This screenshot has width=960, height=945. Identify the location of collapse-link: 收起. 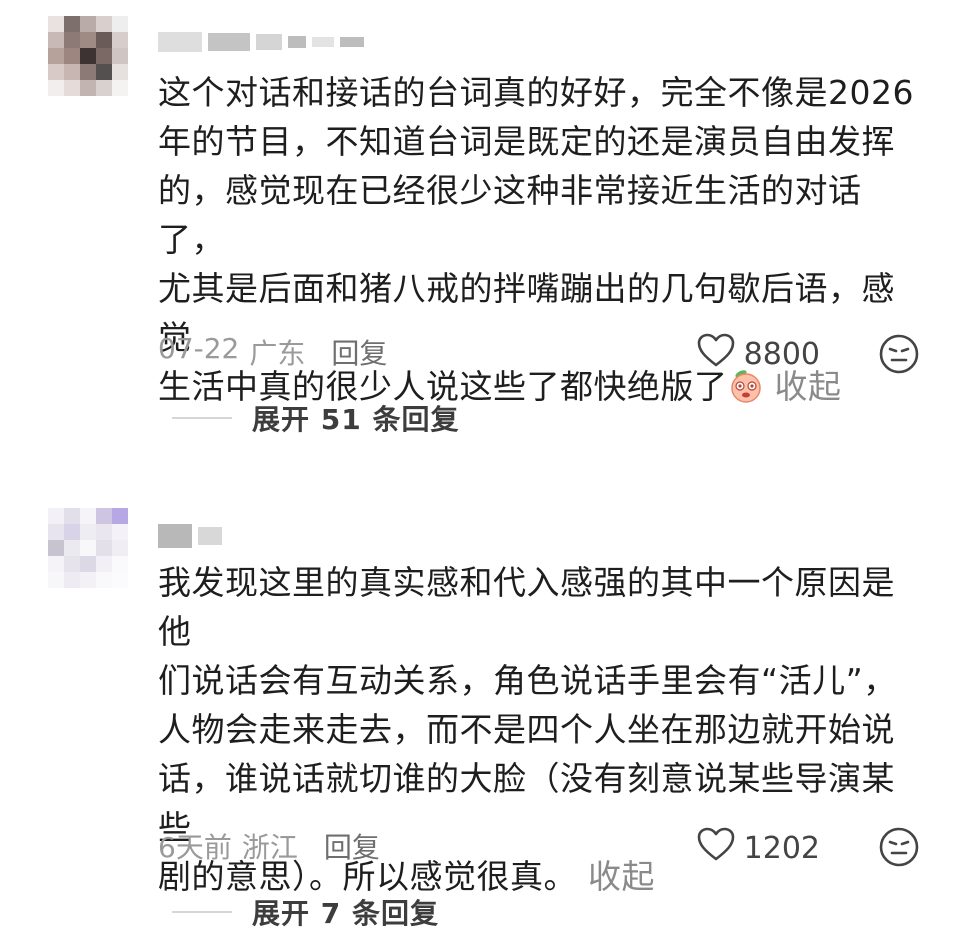
(616, 876).